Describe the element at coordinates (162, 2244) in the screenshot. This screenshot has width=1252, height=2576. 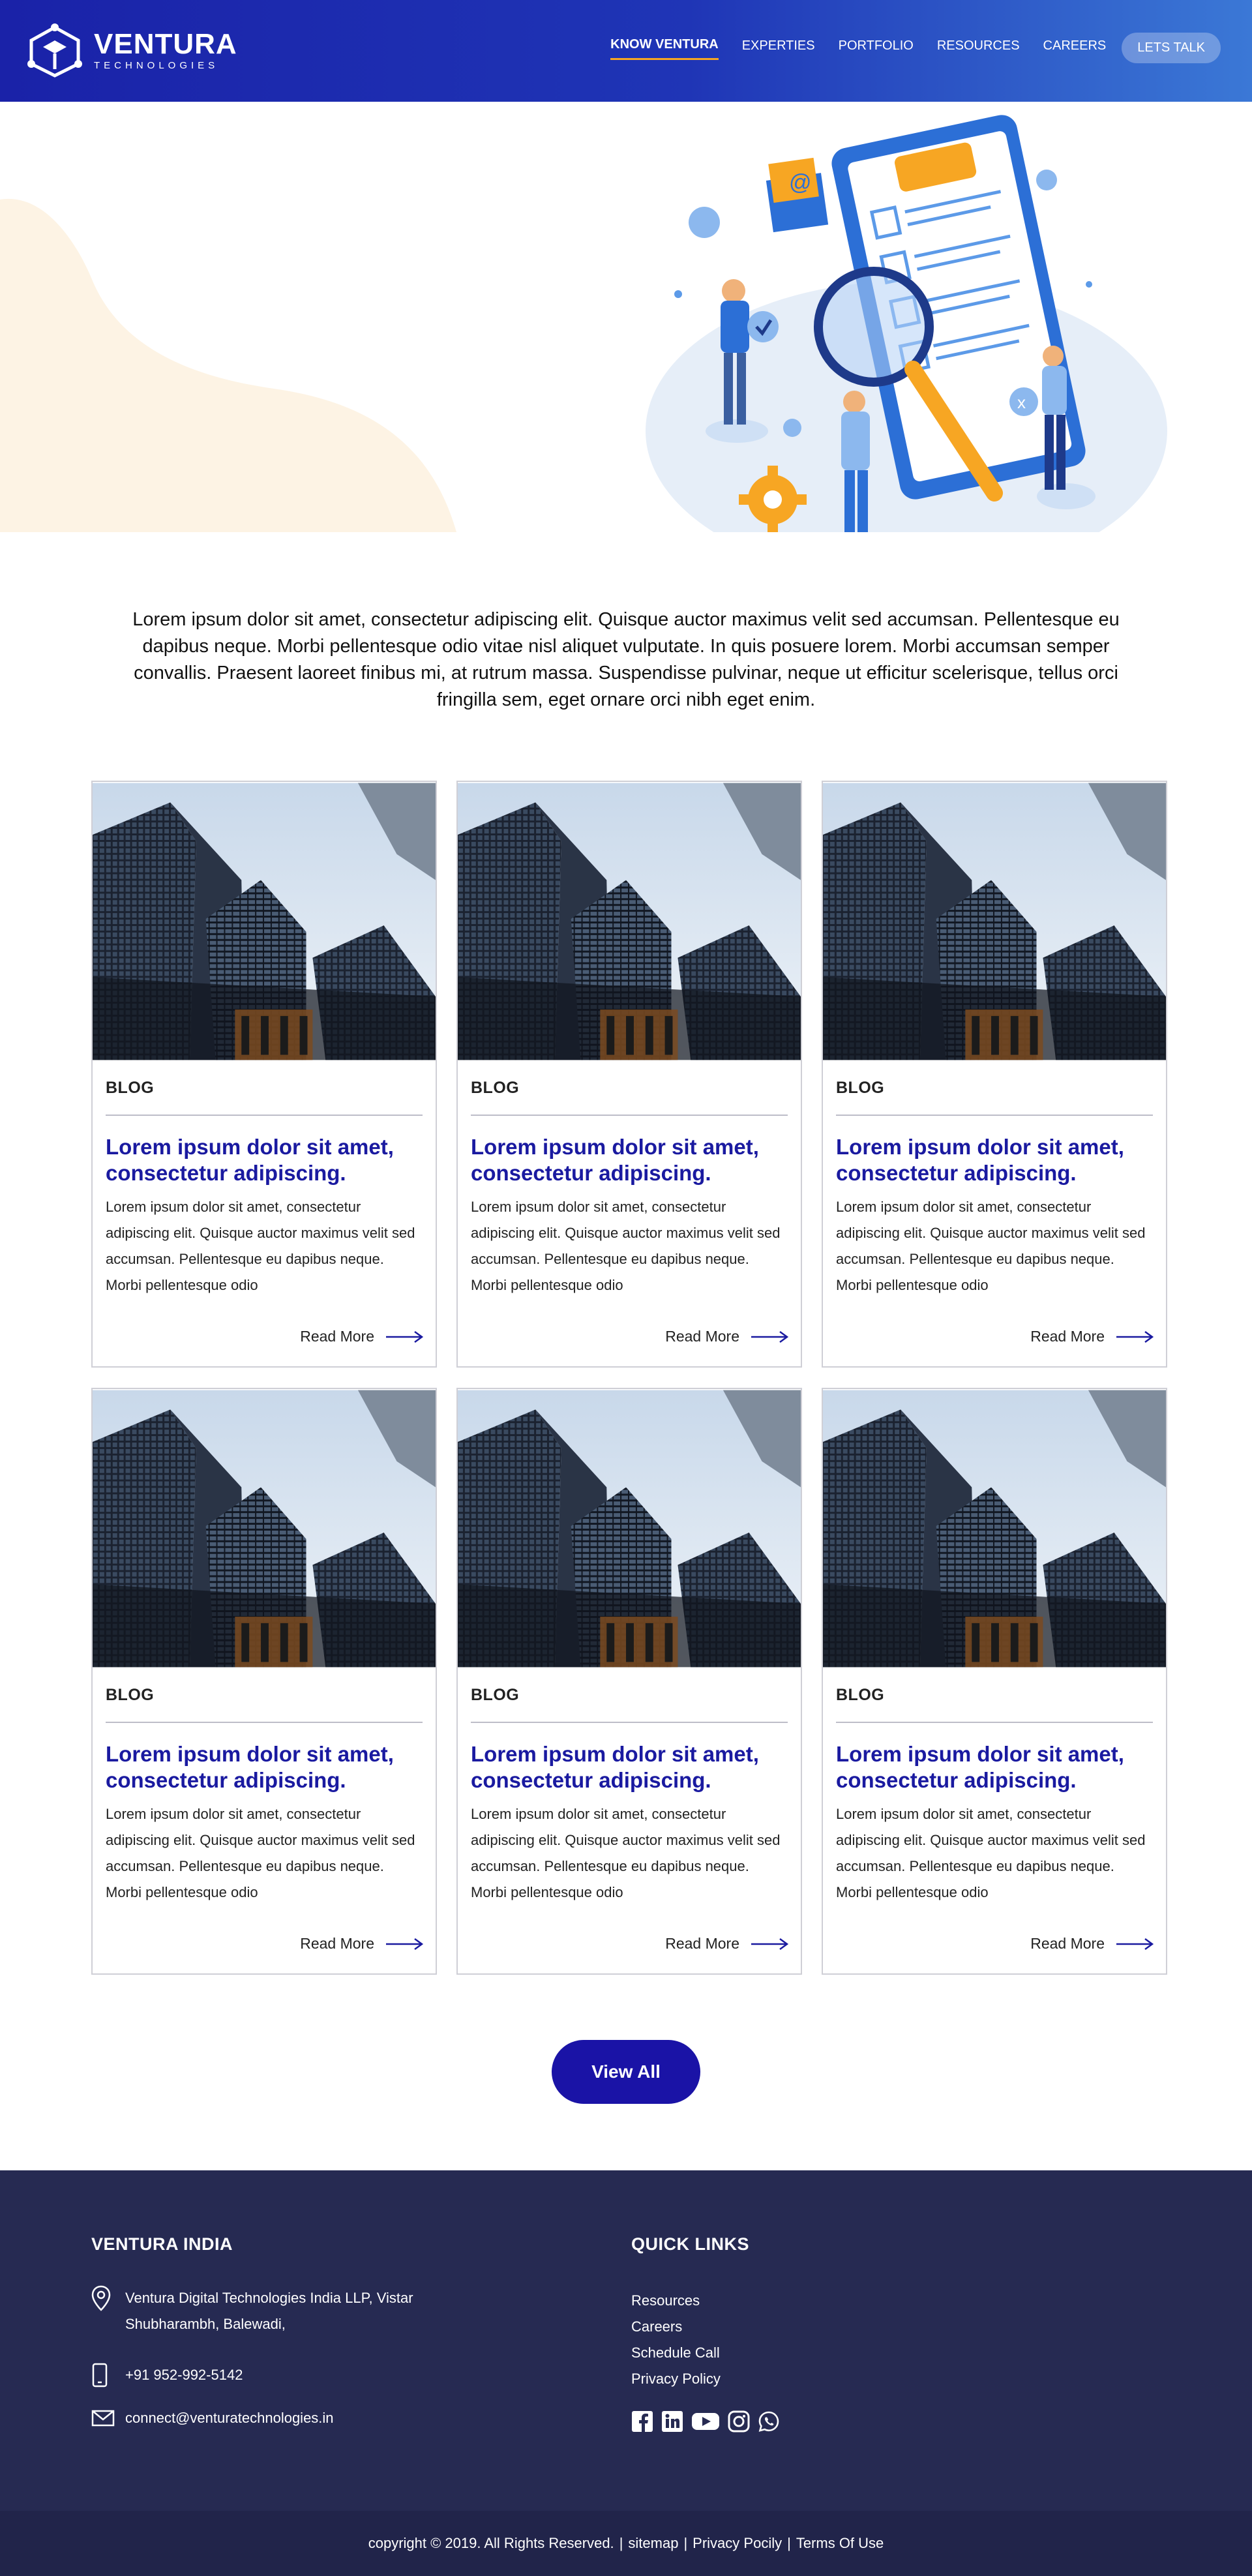
I see `footer-office-heading: VENTURA INDIA` at that location.